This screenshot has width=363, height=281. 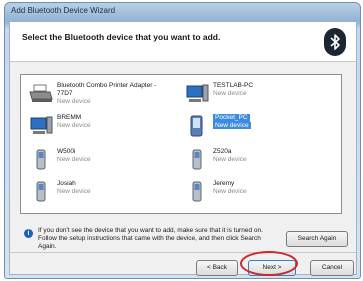 I want to click on pda-icon, so click(x=197, y=126).